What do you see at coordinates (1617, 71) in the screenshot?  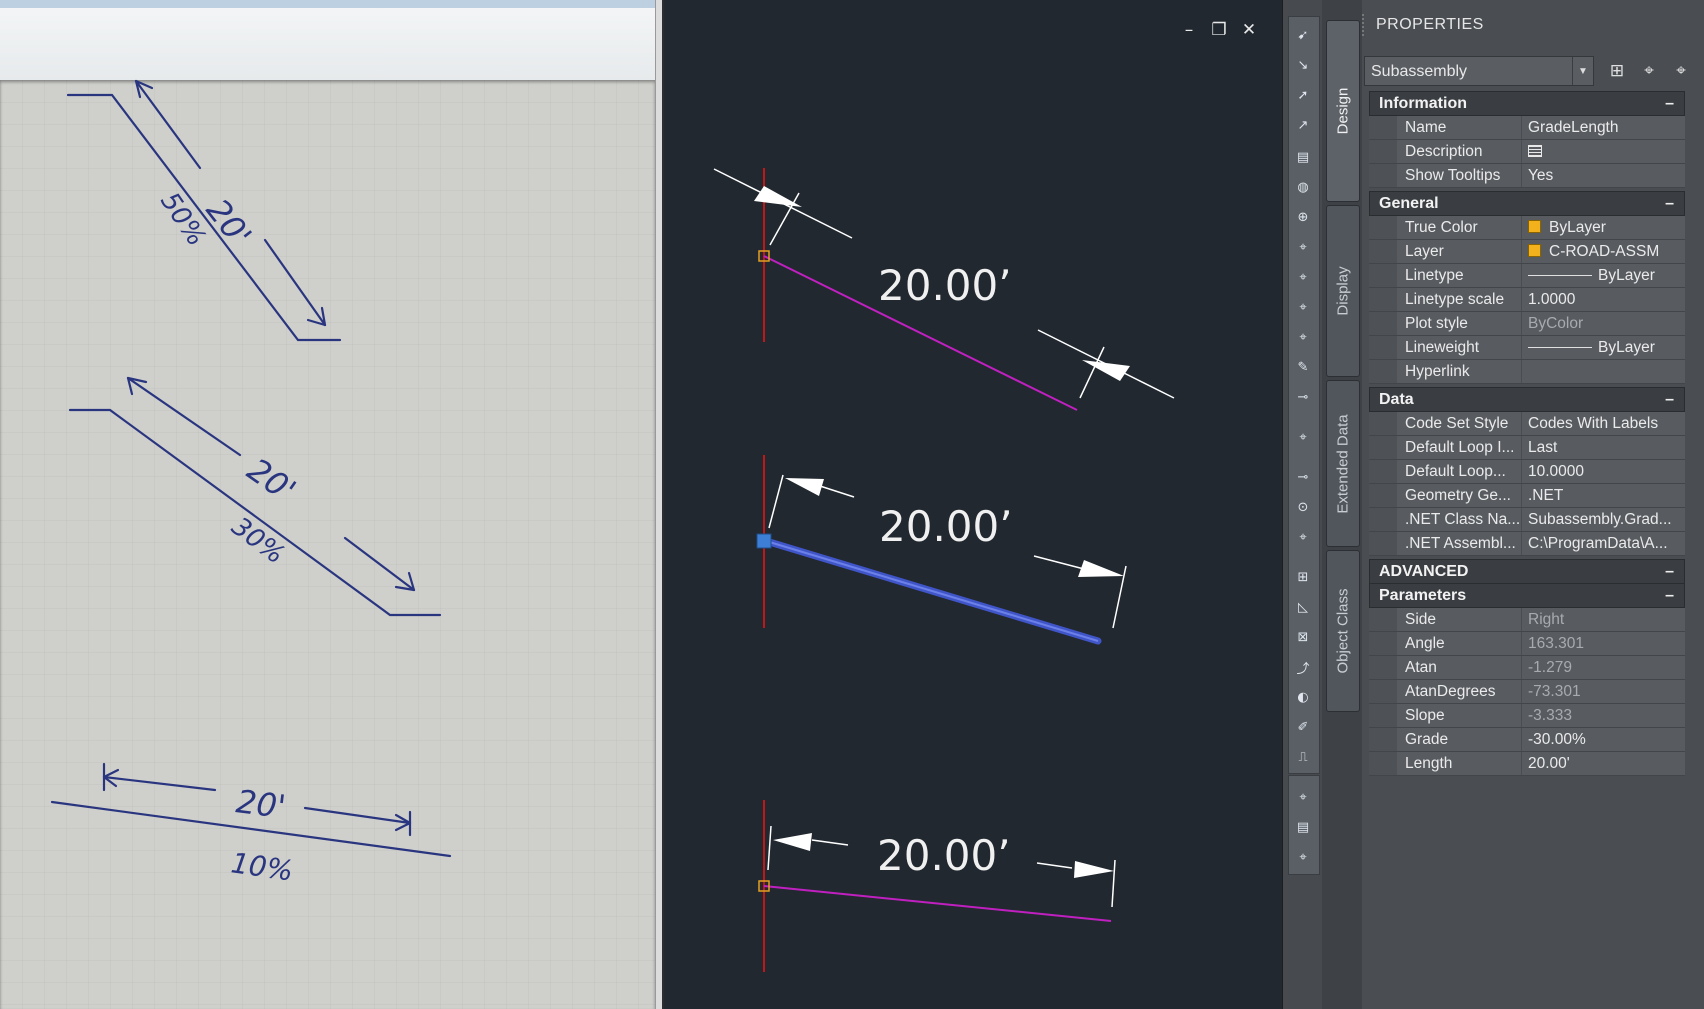 I see `toggle-pickadd-icon: ⊞` at bounding box center [1617, 71].